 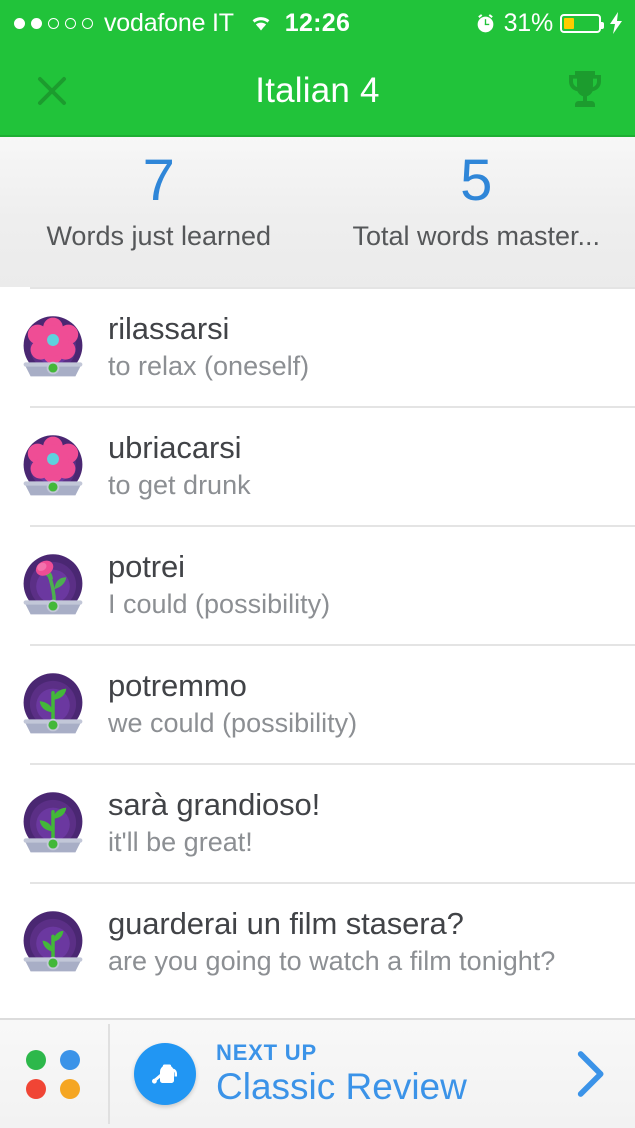 I want to click on list-item-text: ubriacarsi to get drunk, so click(x=179, y=466).